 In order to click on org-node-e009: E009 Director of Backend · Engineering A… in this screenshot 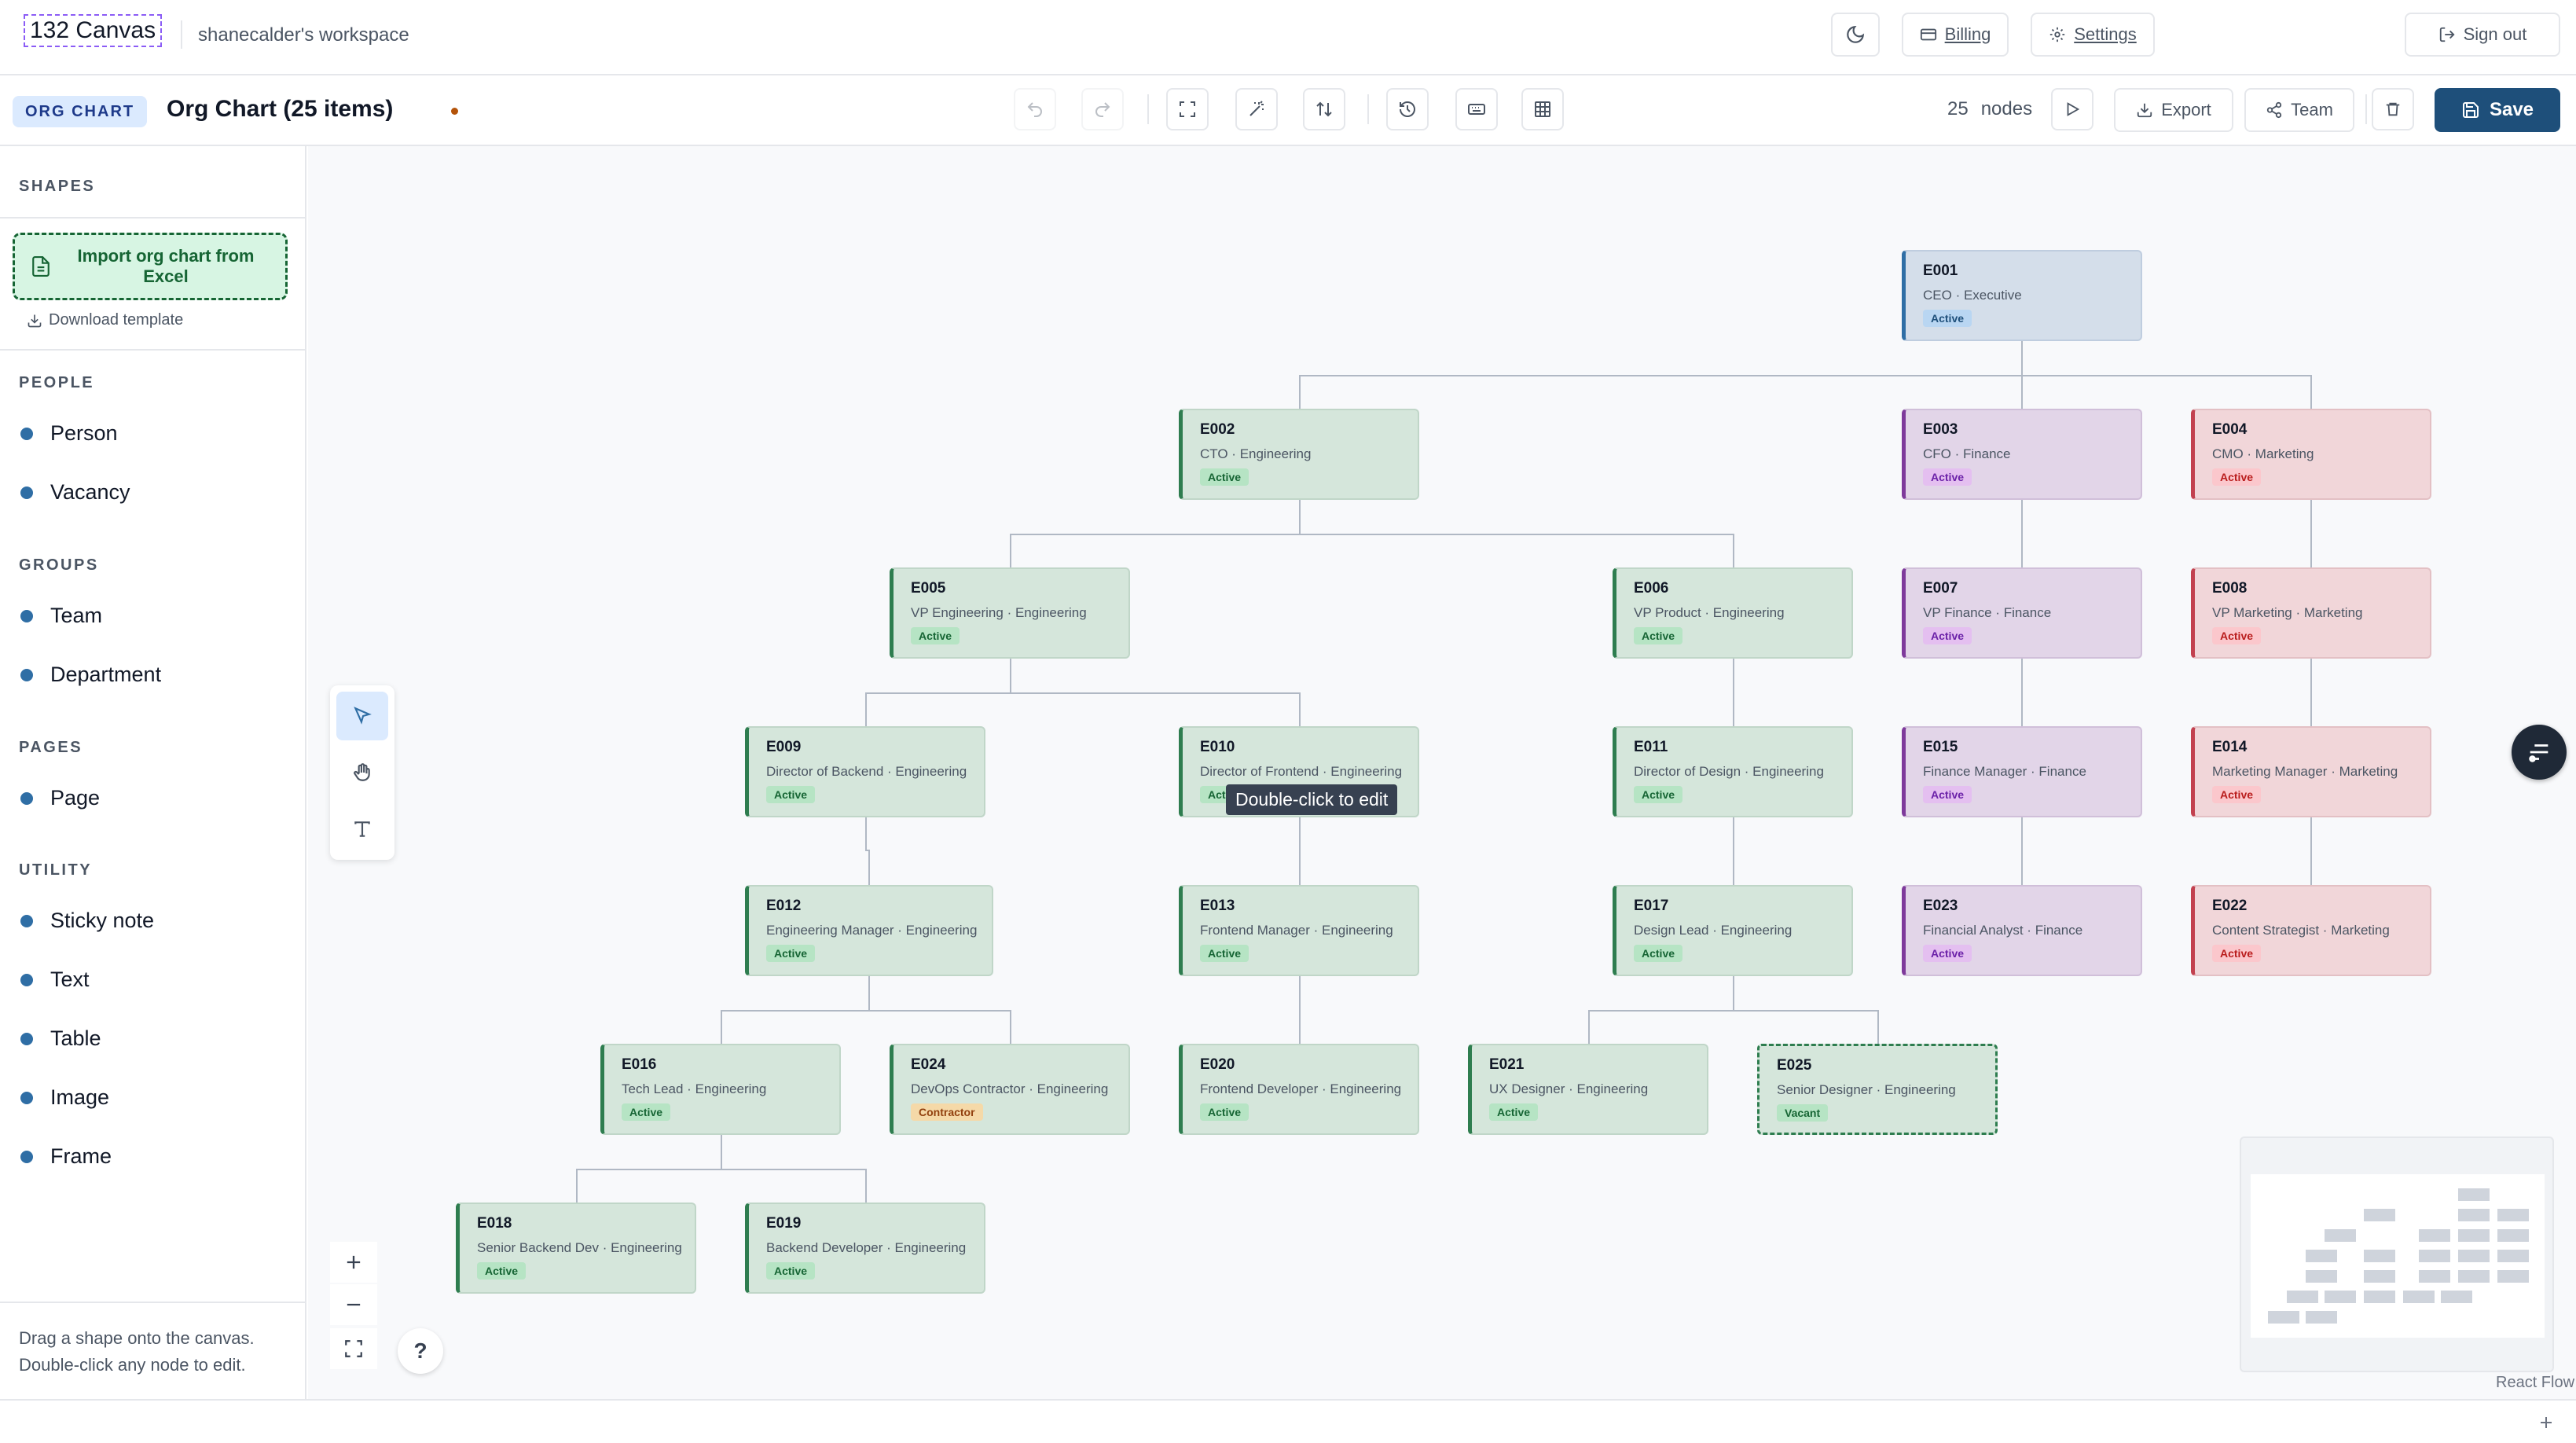, I will do `click(865, 772)`.